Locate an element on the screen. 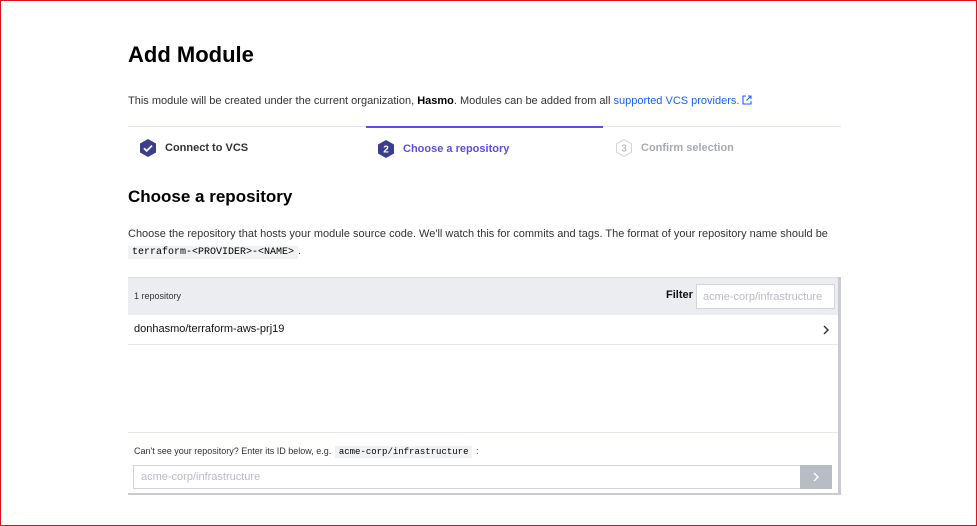  repository-id-input is located at coordinates (467, 477).